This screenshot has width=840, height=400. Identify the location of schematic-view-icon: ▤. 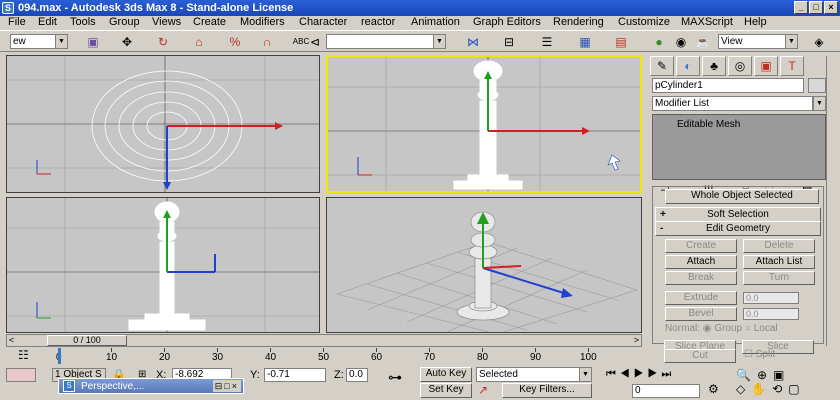
(621, 42).